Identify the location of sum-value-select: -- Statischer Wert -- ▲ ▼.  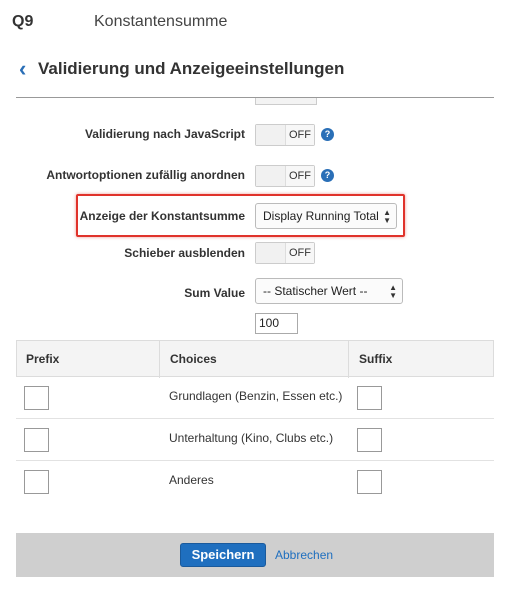
(329, 291).